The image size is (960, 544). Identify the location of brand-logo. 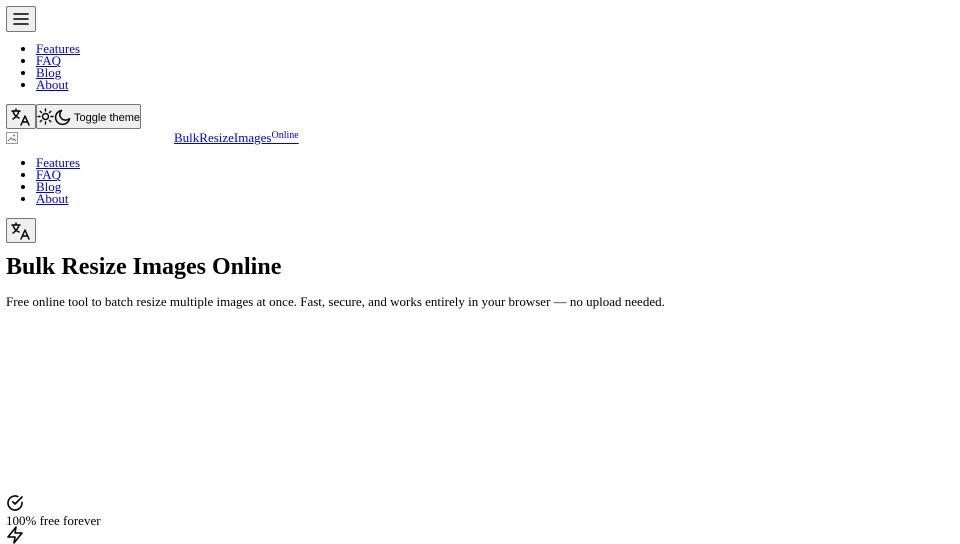
(12, 138).